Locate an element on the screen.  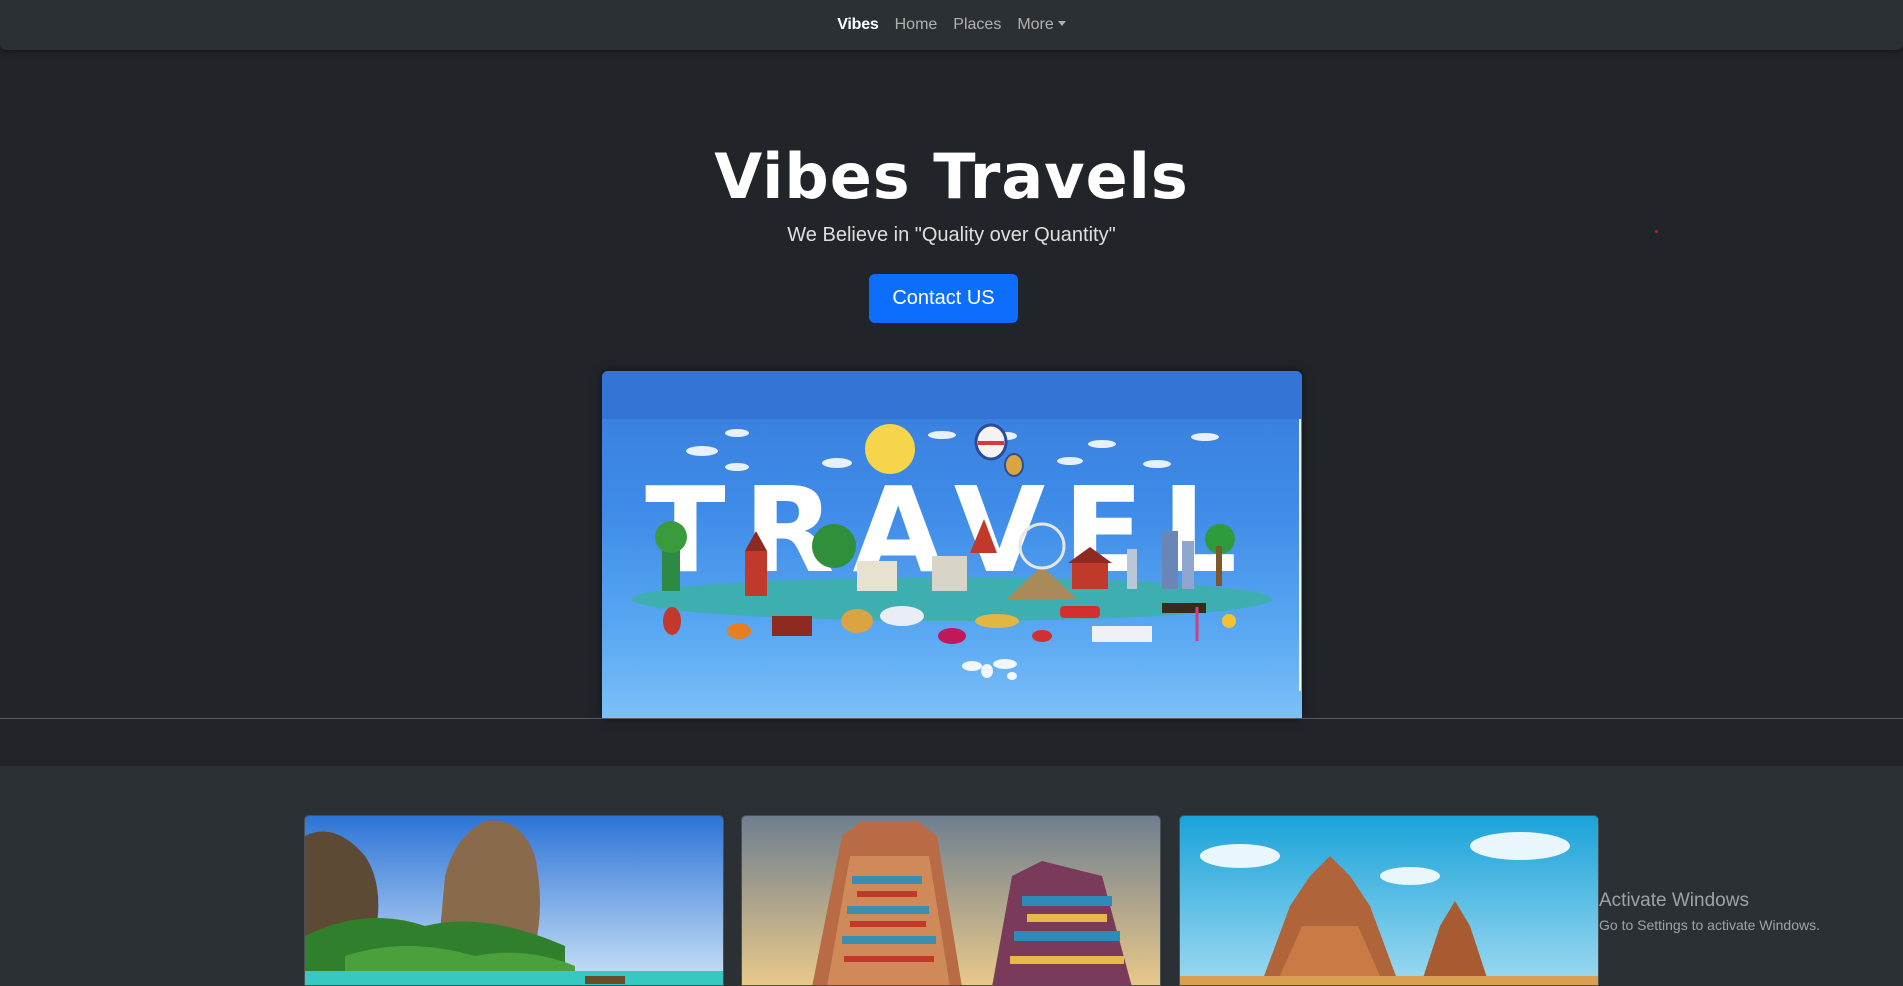
nav-link-places: Places is located at coordinates (977, 25).